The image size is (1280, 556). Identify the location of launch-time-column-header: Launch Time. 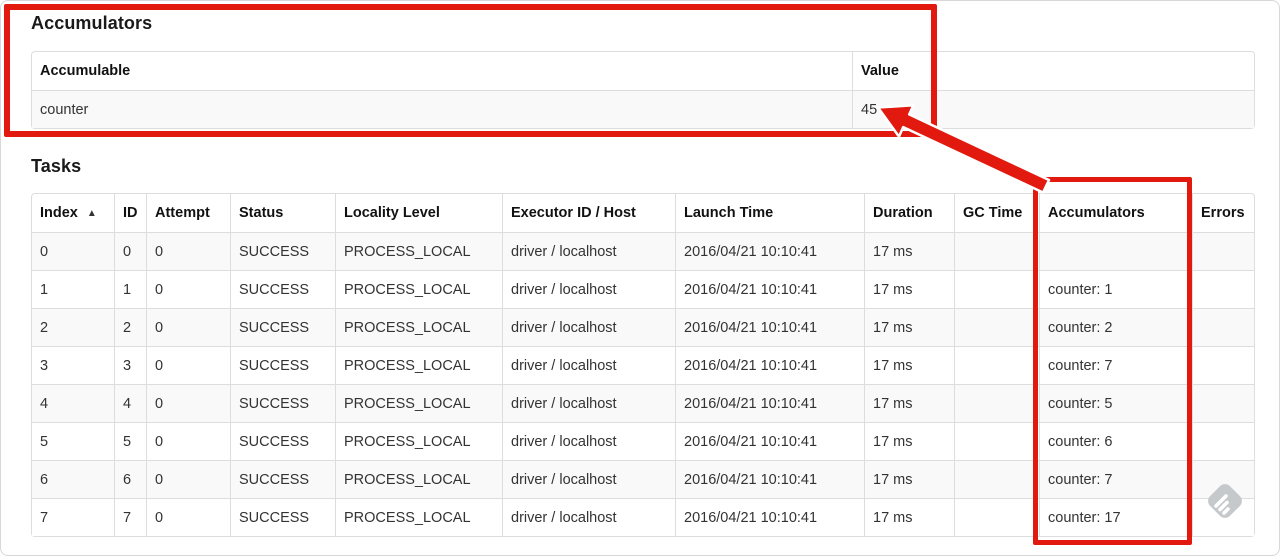
(769, 213).